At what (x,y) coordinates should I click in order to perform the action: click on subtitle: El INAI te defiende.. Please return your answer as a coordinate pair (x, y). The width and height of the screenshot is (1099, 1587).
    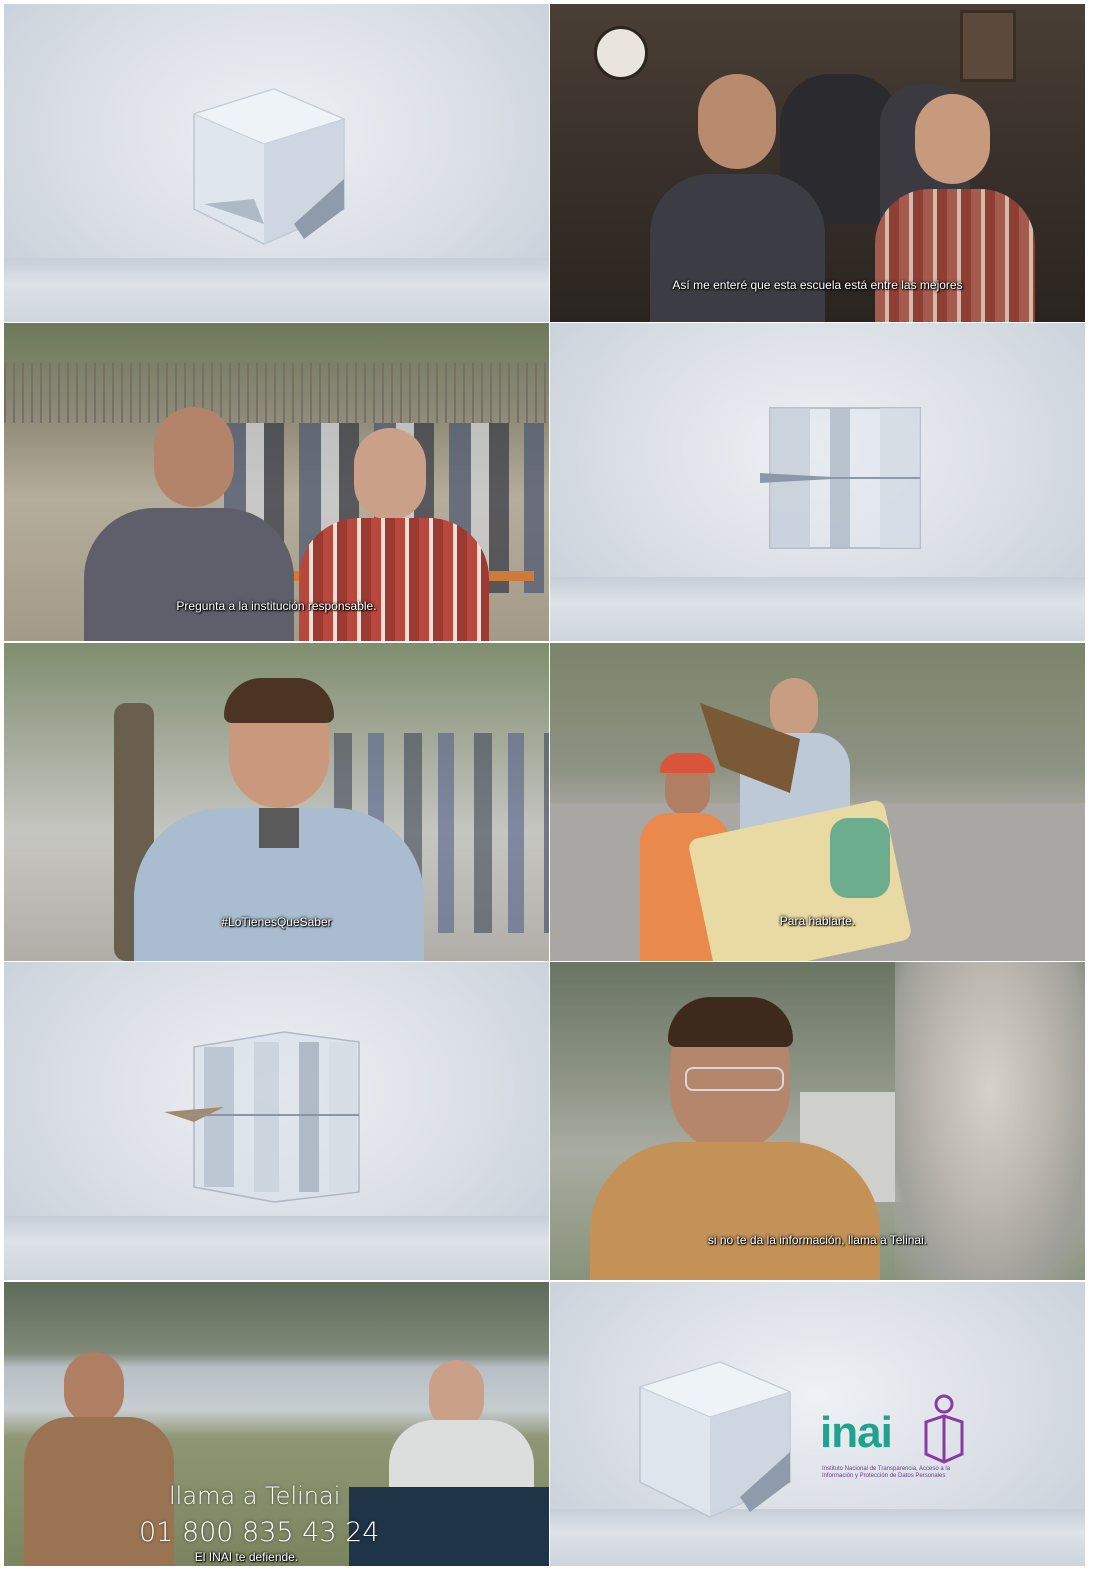
    Looking at the image, I should click on (246, 1557).